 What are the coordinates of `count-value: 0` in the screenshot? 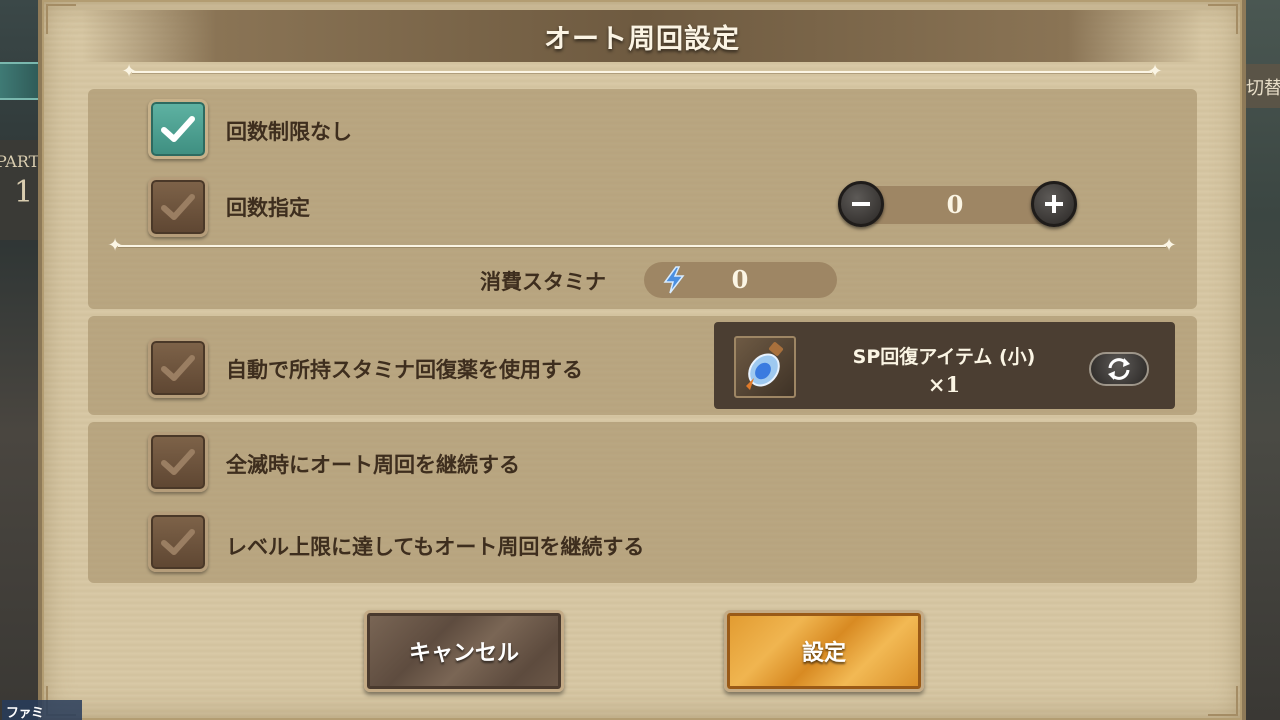 It's located at (955, 204).